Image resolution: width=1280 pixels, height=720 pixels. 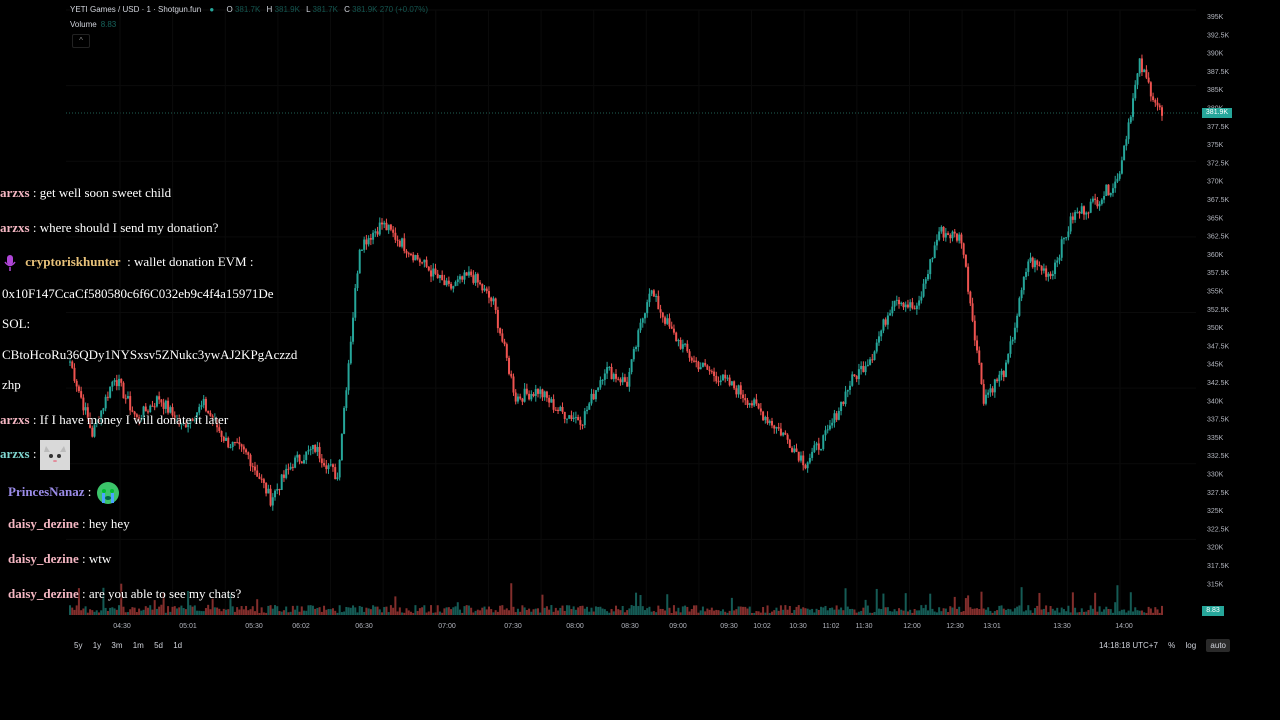 What do you see at coordinates (1215, 292) in the screenshot?
I see `price-tick-label: 355K` at bounding box center [1215, 292].